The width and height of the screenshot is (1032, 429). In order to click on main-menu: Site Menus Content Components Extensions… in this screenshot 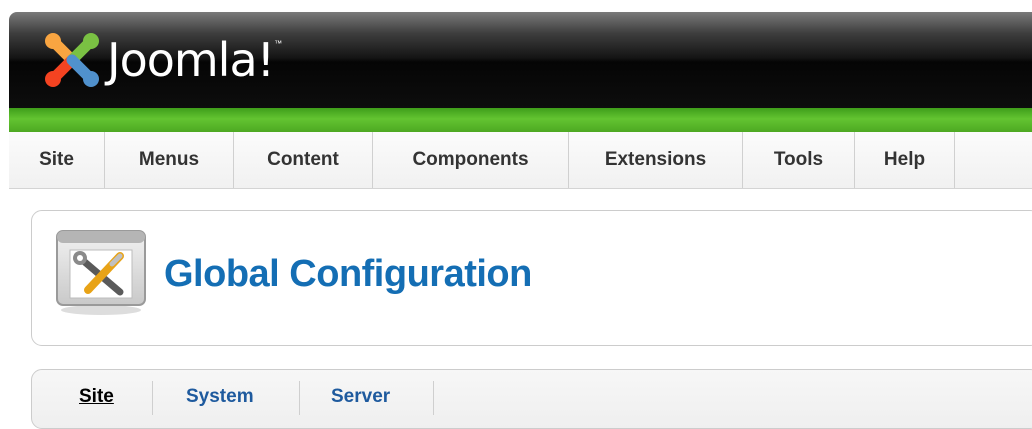, I will do `click(520, 160)`.